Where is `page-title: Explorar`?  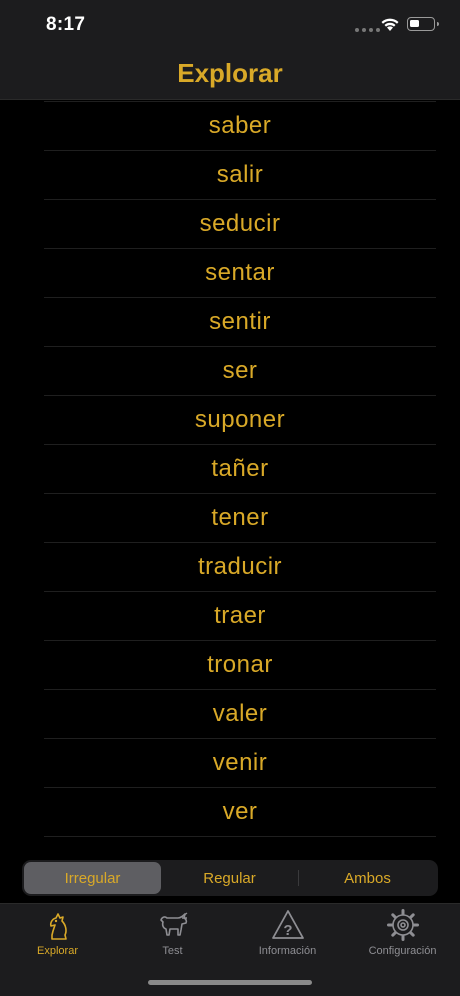
page-title: Explorar is located at coordinates (230, 73).